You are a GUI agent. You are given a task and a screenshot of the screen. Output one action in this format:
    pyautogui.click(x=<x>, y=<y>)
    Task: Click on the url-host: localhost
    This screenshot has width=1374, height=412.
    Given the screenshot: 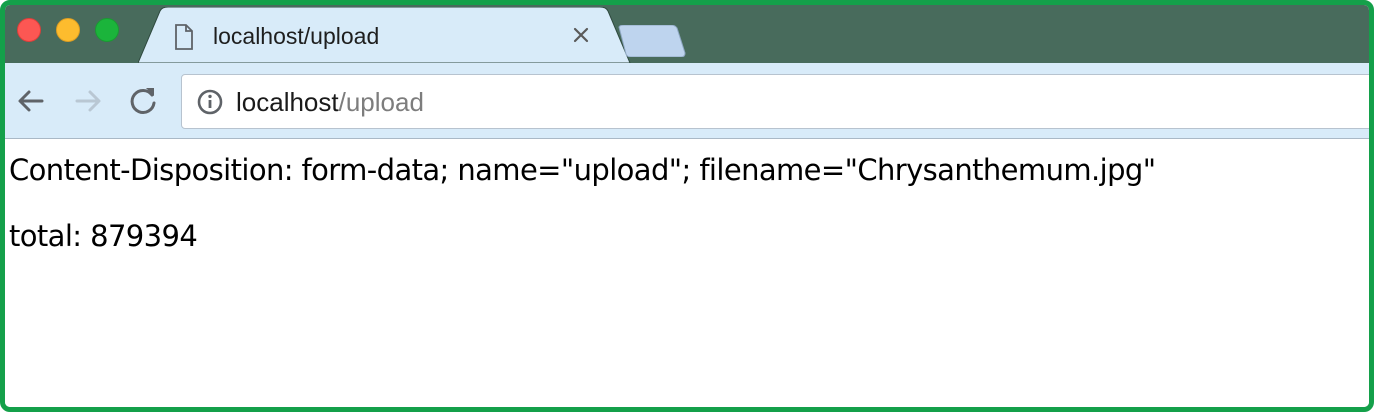 What is the action you would take?
    pyautogui.click(x=287, y=102)
    